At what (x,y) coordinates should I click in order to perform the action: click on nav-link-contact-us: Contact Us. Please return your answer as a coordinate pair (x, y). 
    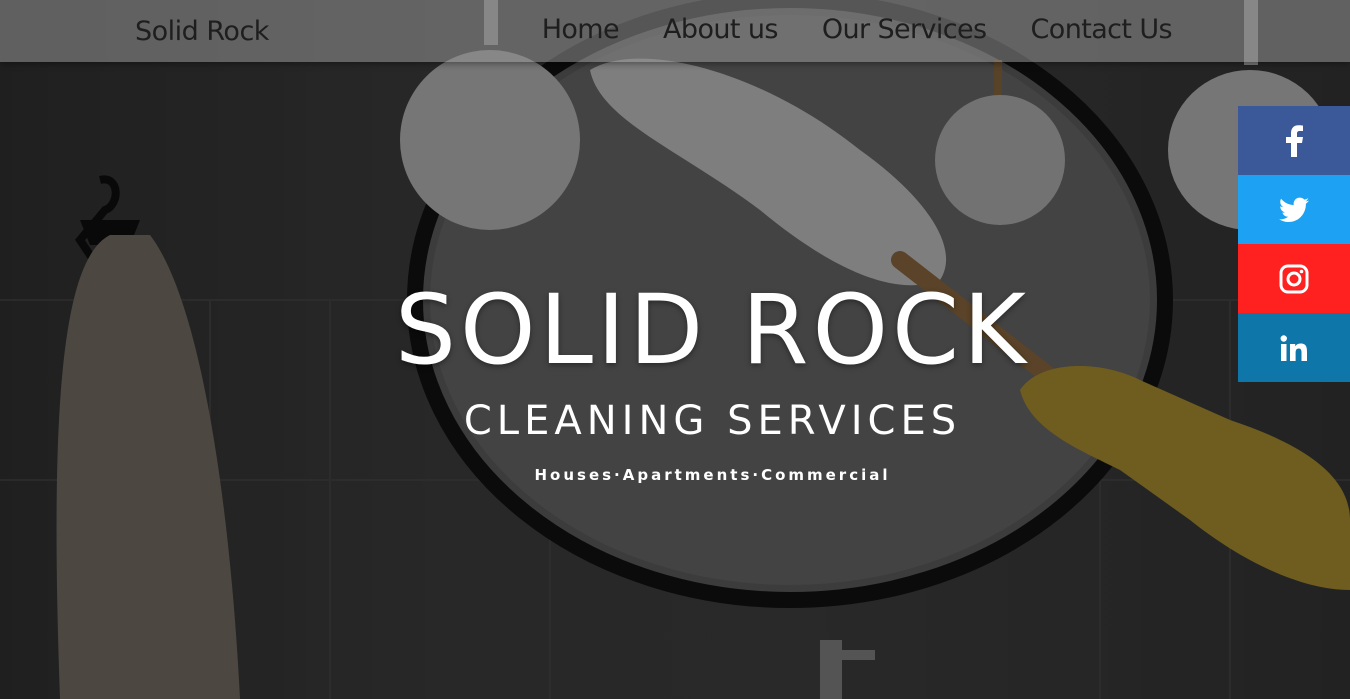
    Looking at the image, I should click on (1102, 29).